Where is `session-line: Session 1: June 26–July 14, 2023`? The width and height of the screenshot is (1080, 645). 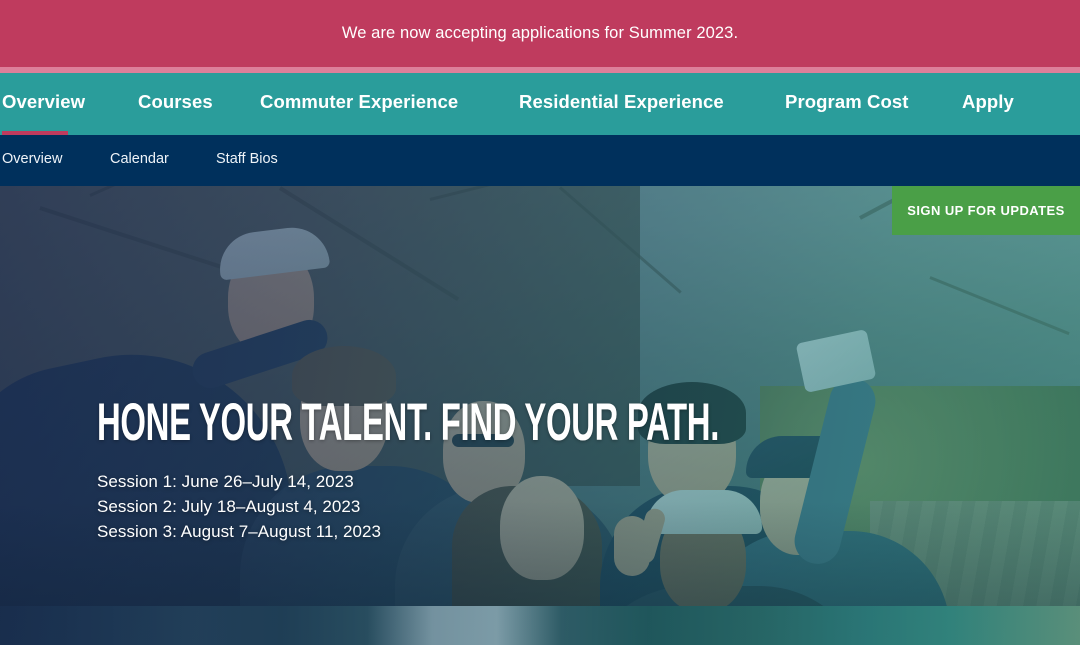 session-line: Session 1: June 26–July 14, 2023 is located at coordinates (225, 481).